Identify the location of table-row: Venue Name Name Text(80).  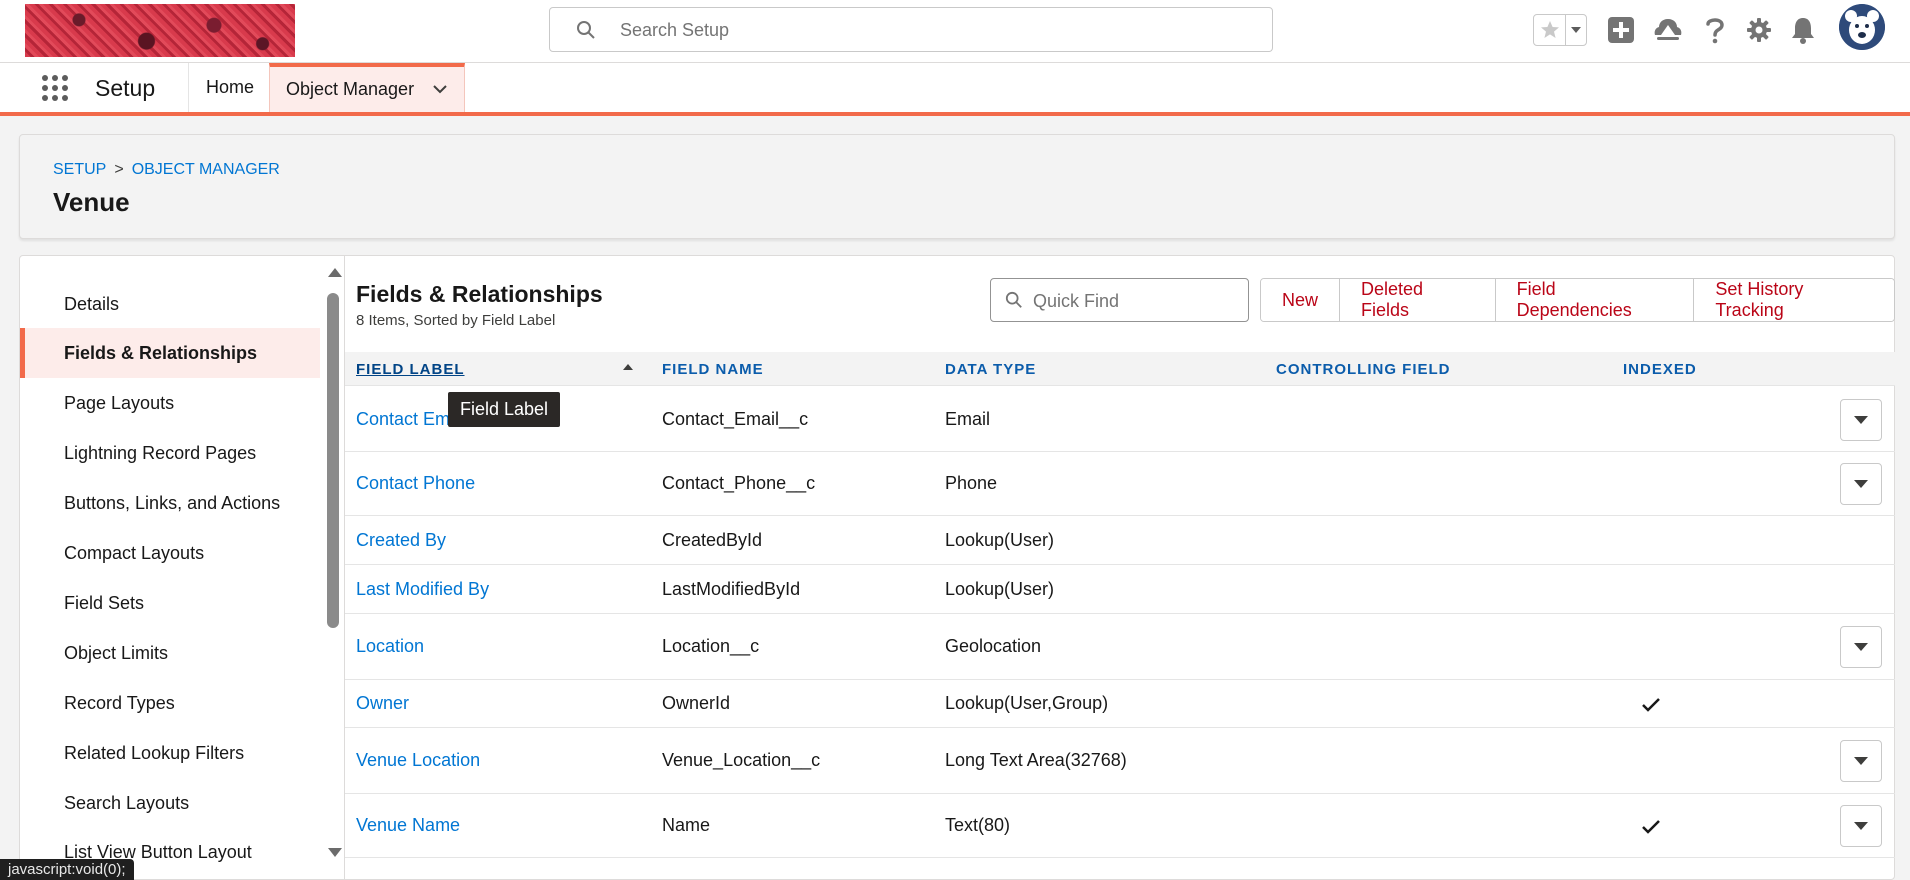
(1120, 826).